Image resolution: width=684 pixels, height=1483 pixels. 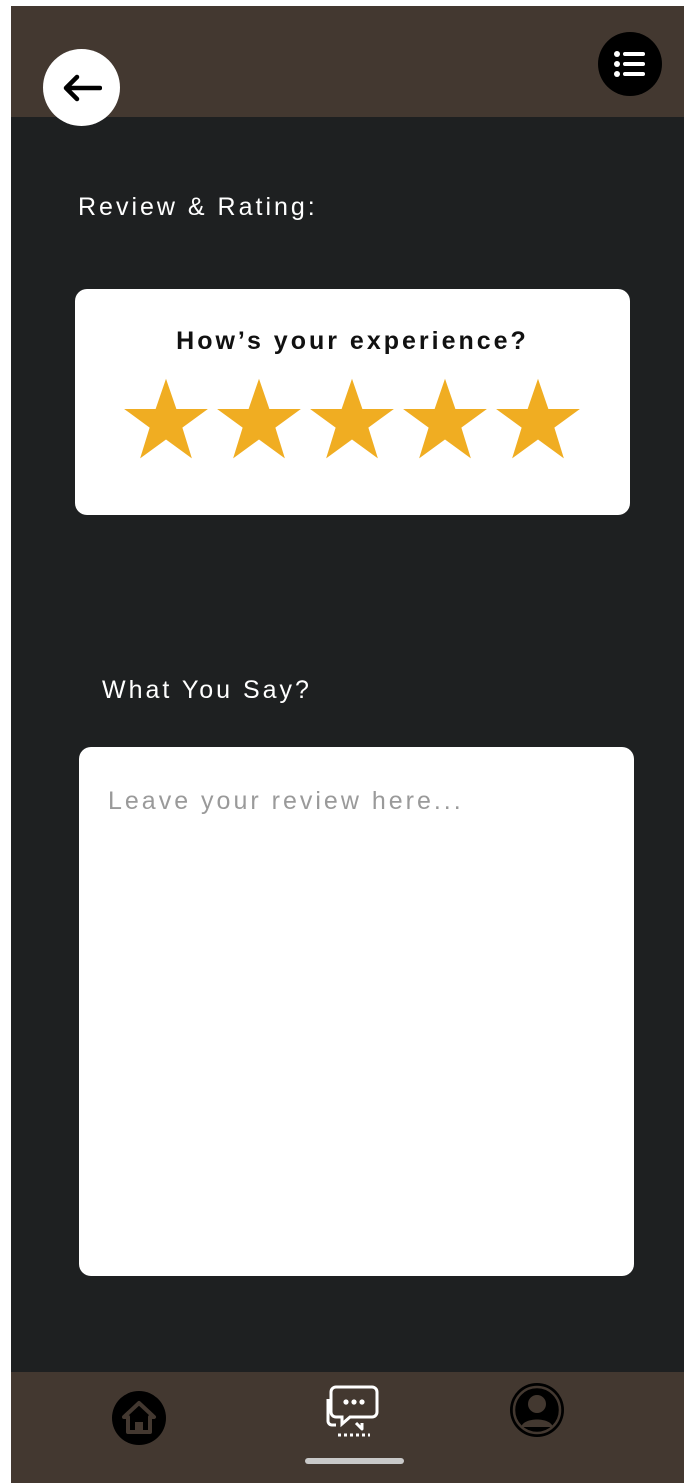 What do you see at coordinates (198, 207) in the screenshot?
I see `review-rating-heading: Review & Rating:` at bounding box center [198, 207].